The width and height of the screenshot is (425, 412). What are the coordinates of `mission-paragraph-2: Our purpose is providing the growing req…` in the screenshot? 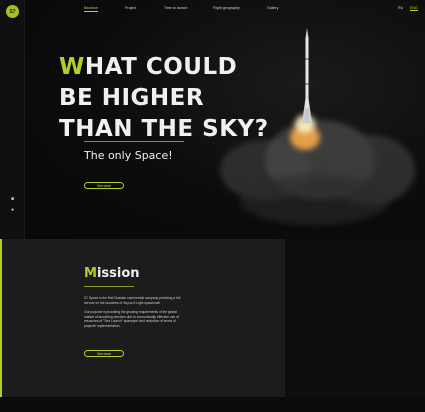 It's located at (131, 319).